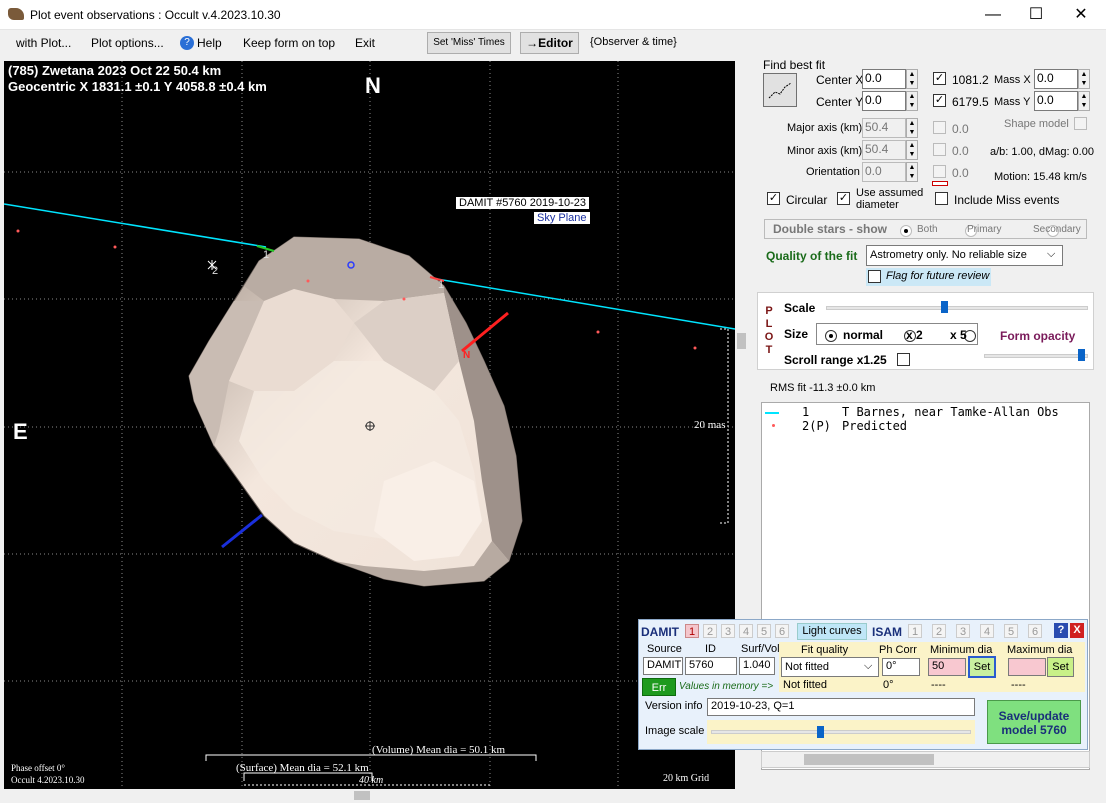  What do you see at coordinates (984, 229) in the screenshot?
I see `primary-label: Primary` at bounding box center [984, 229].